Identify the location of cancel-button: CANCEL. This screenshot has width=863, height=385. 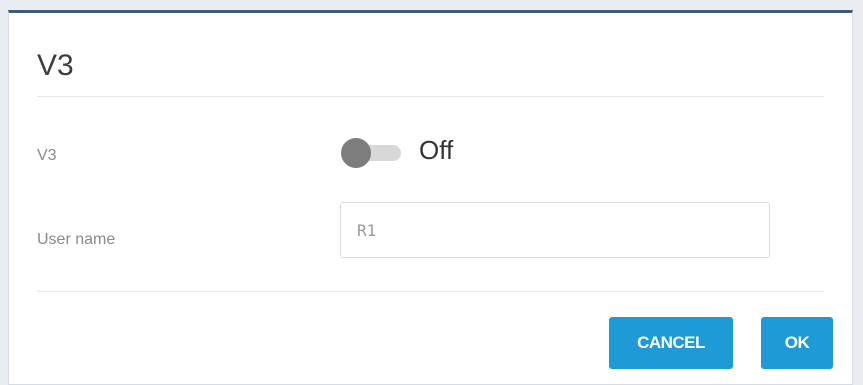
(671, 343).